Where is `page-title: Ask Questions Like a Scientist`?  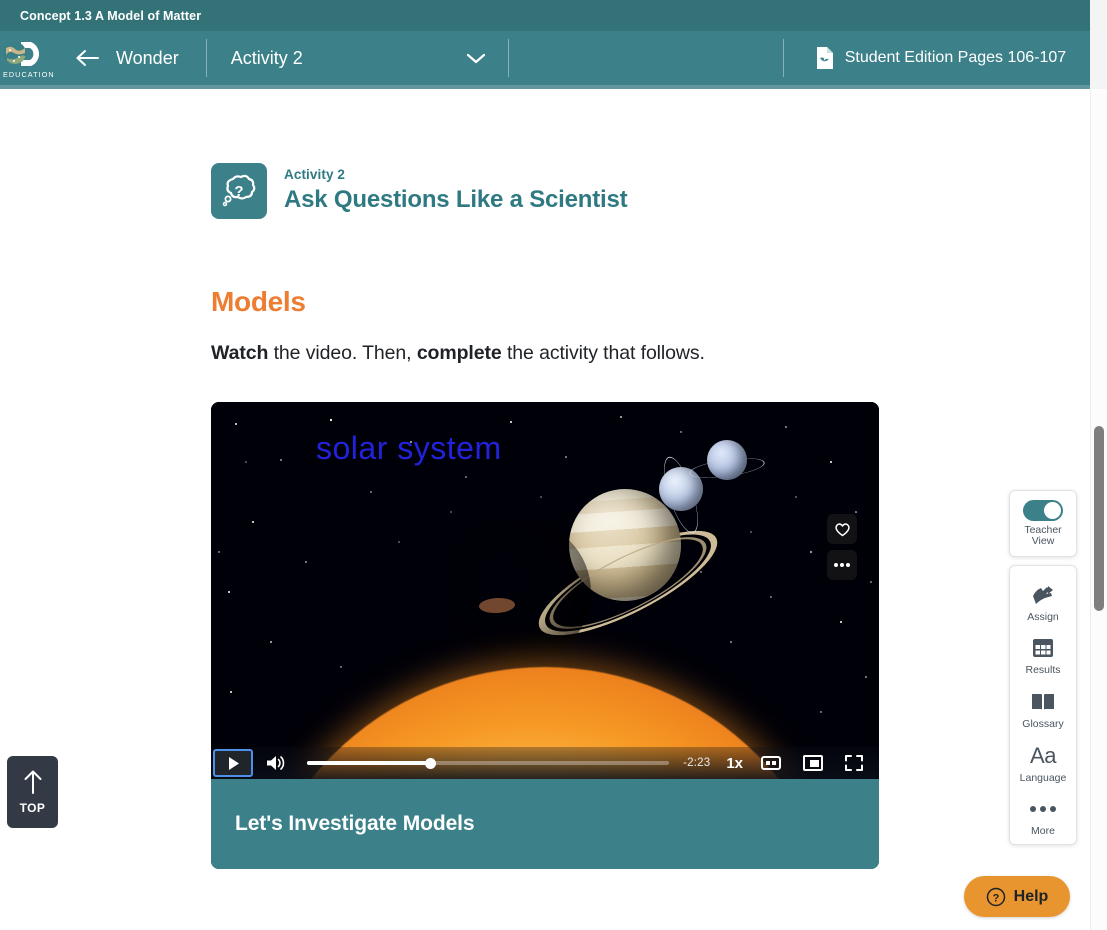 page-title: Ask Questions Like a Scientist is located at coordinates (456, 199).